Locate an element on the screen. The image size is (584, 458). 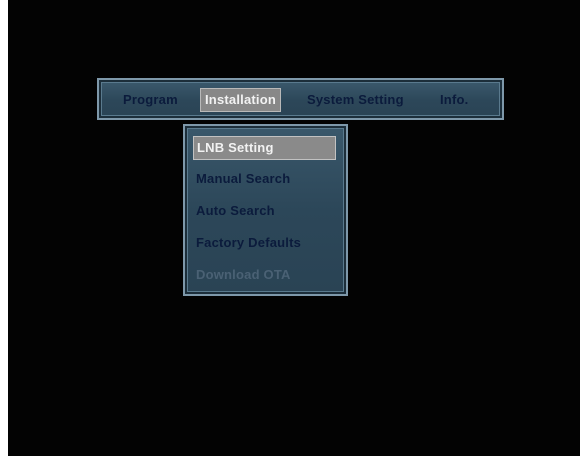
menu-system-setting: System Setting is located at coordinates (355, 100).